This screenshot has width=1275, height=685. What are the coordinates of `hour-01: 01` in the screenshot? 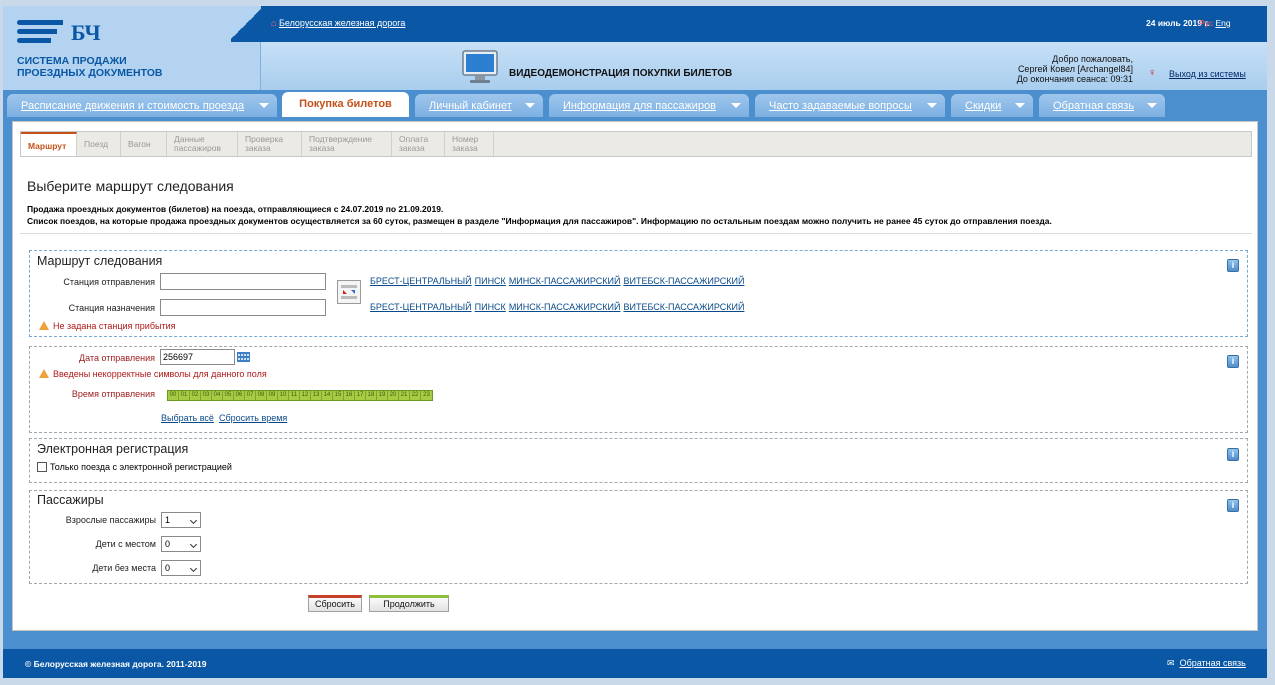 It's located at (184, 395).